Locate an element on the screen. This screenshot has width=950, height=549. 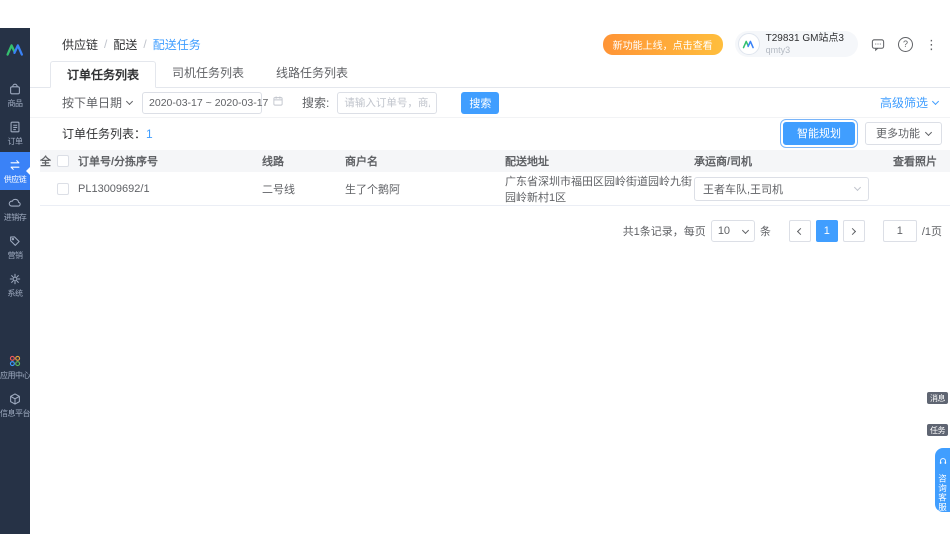
user-menu: T29831 GM站点3 qmty3 is located at coordinates (796, 44).